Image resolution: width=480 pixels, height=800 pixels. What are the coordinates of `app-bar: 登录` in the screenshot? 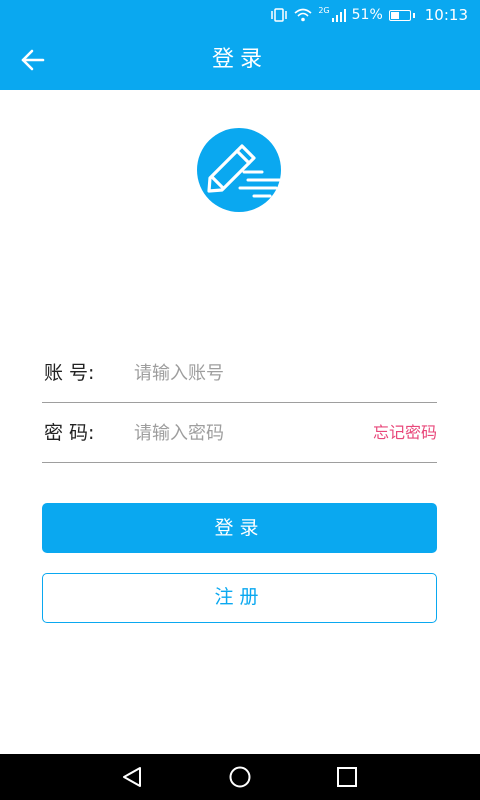 It's located at (240, 60).